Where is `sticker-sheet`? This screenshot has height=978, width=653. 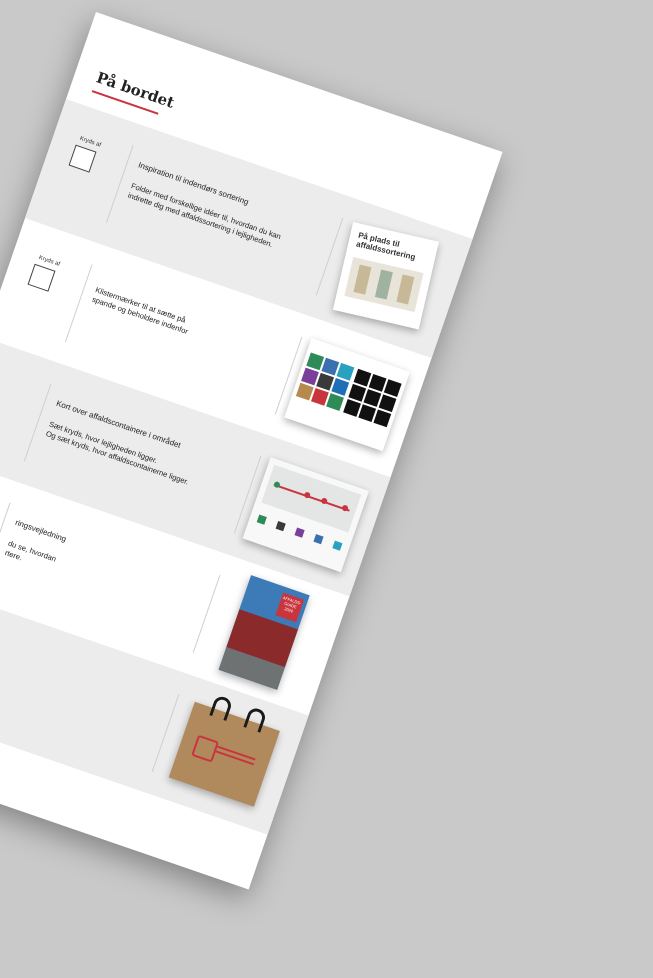
sticker-sheet is located at coordinates (347, 394).